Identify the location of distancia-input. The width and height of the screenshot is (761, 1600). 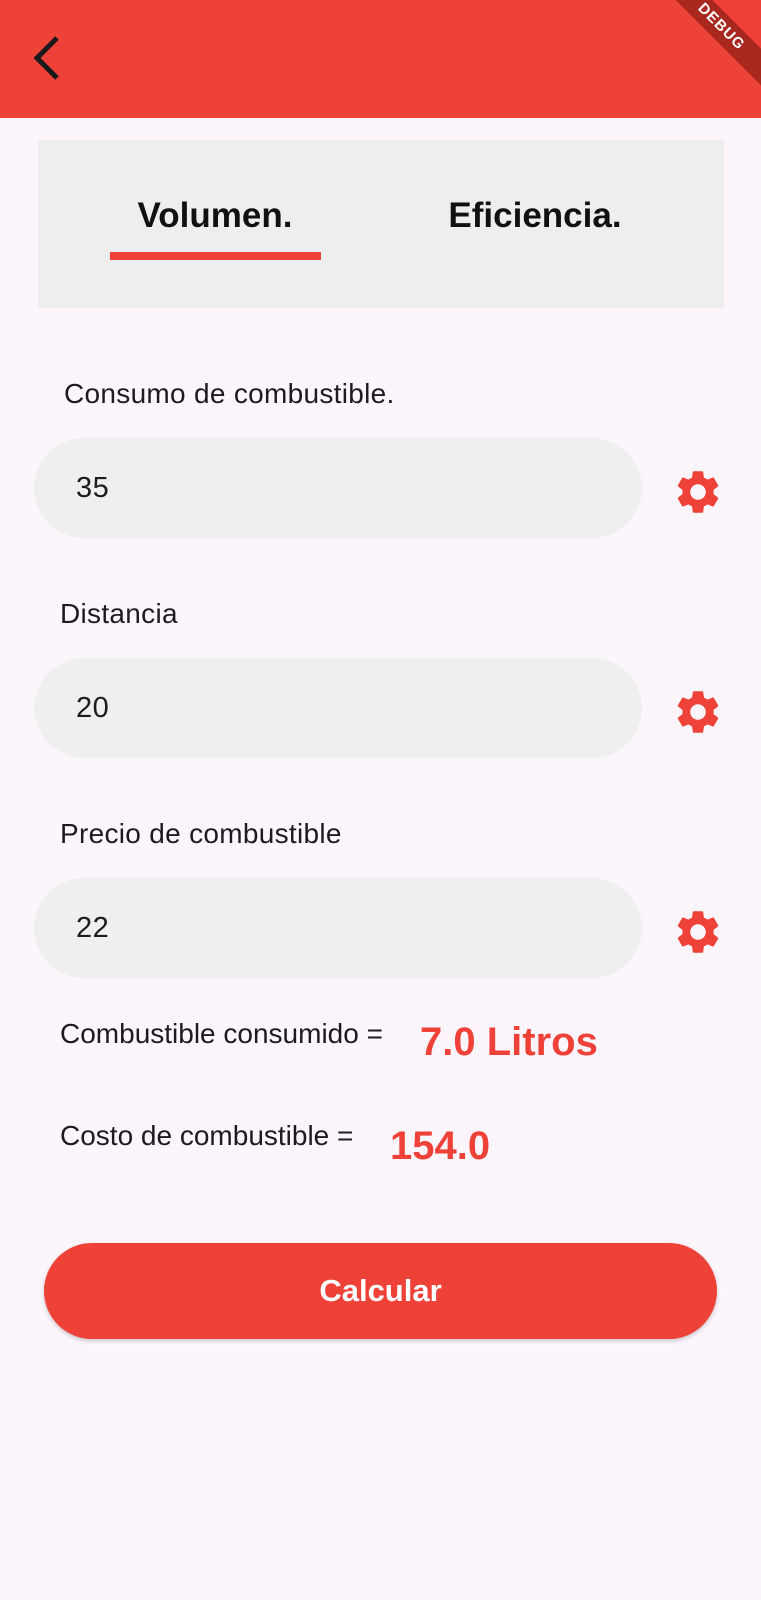
(338, 708).